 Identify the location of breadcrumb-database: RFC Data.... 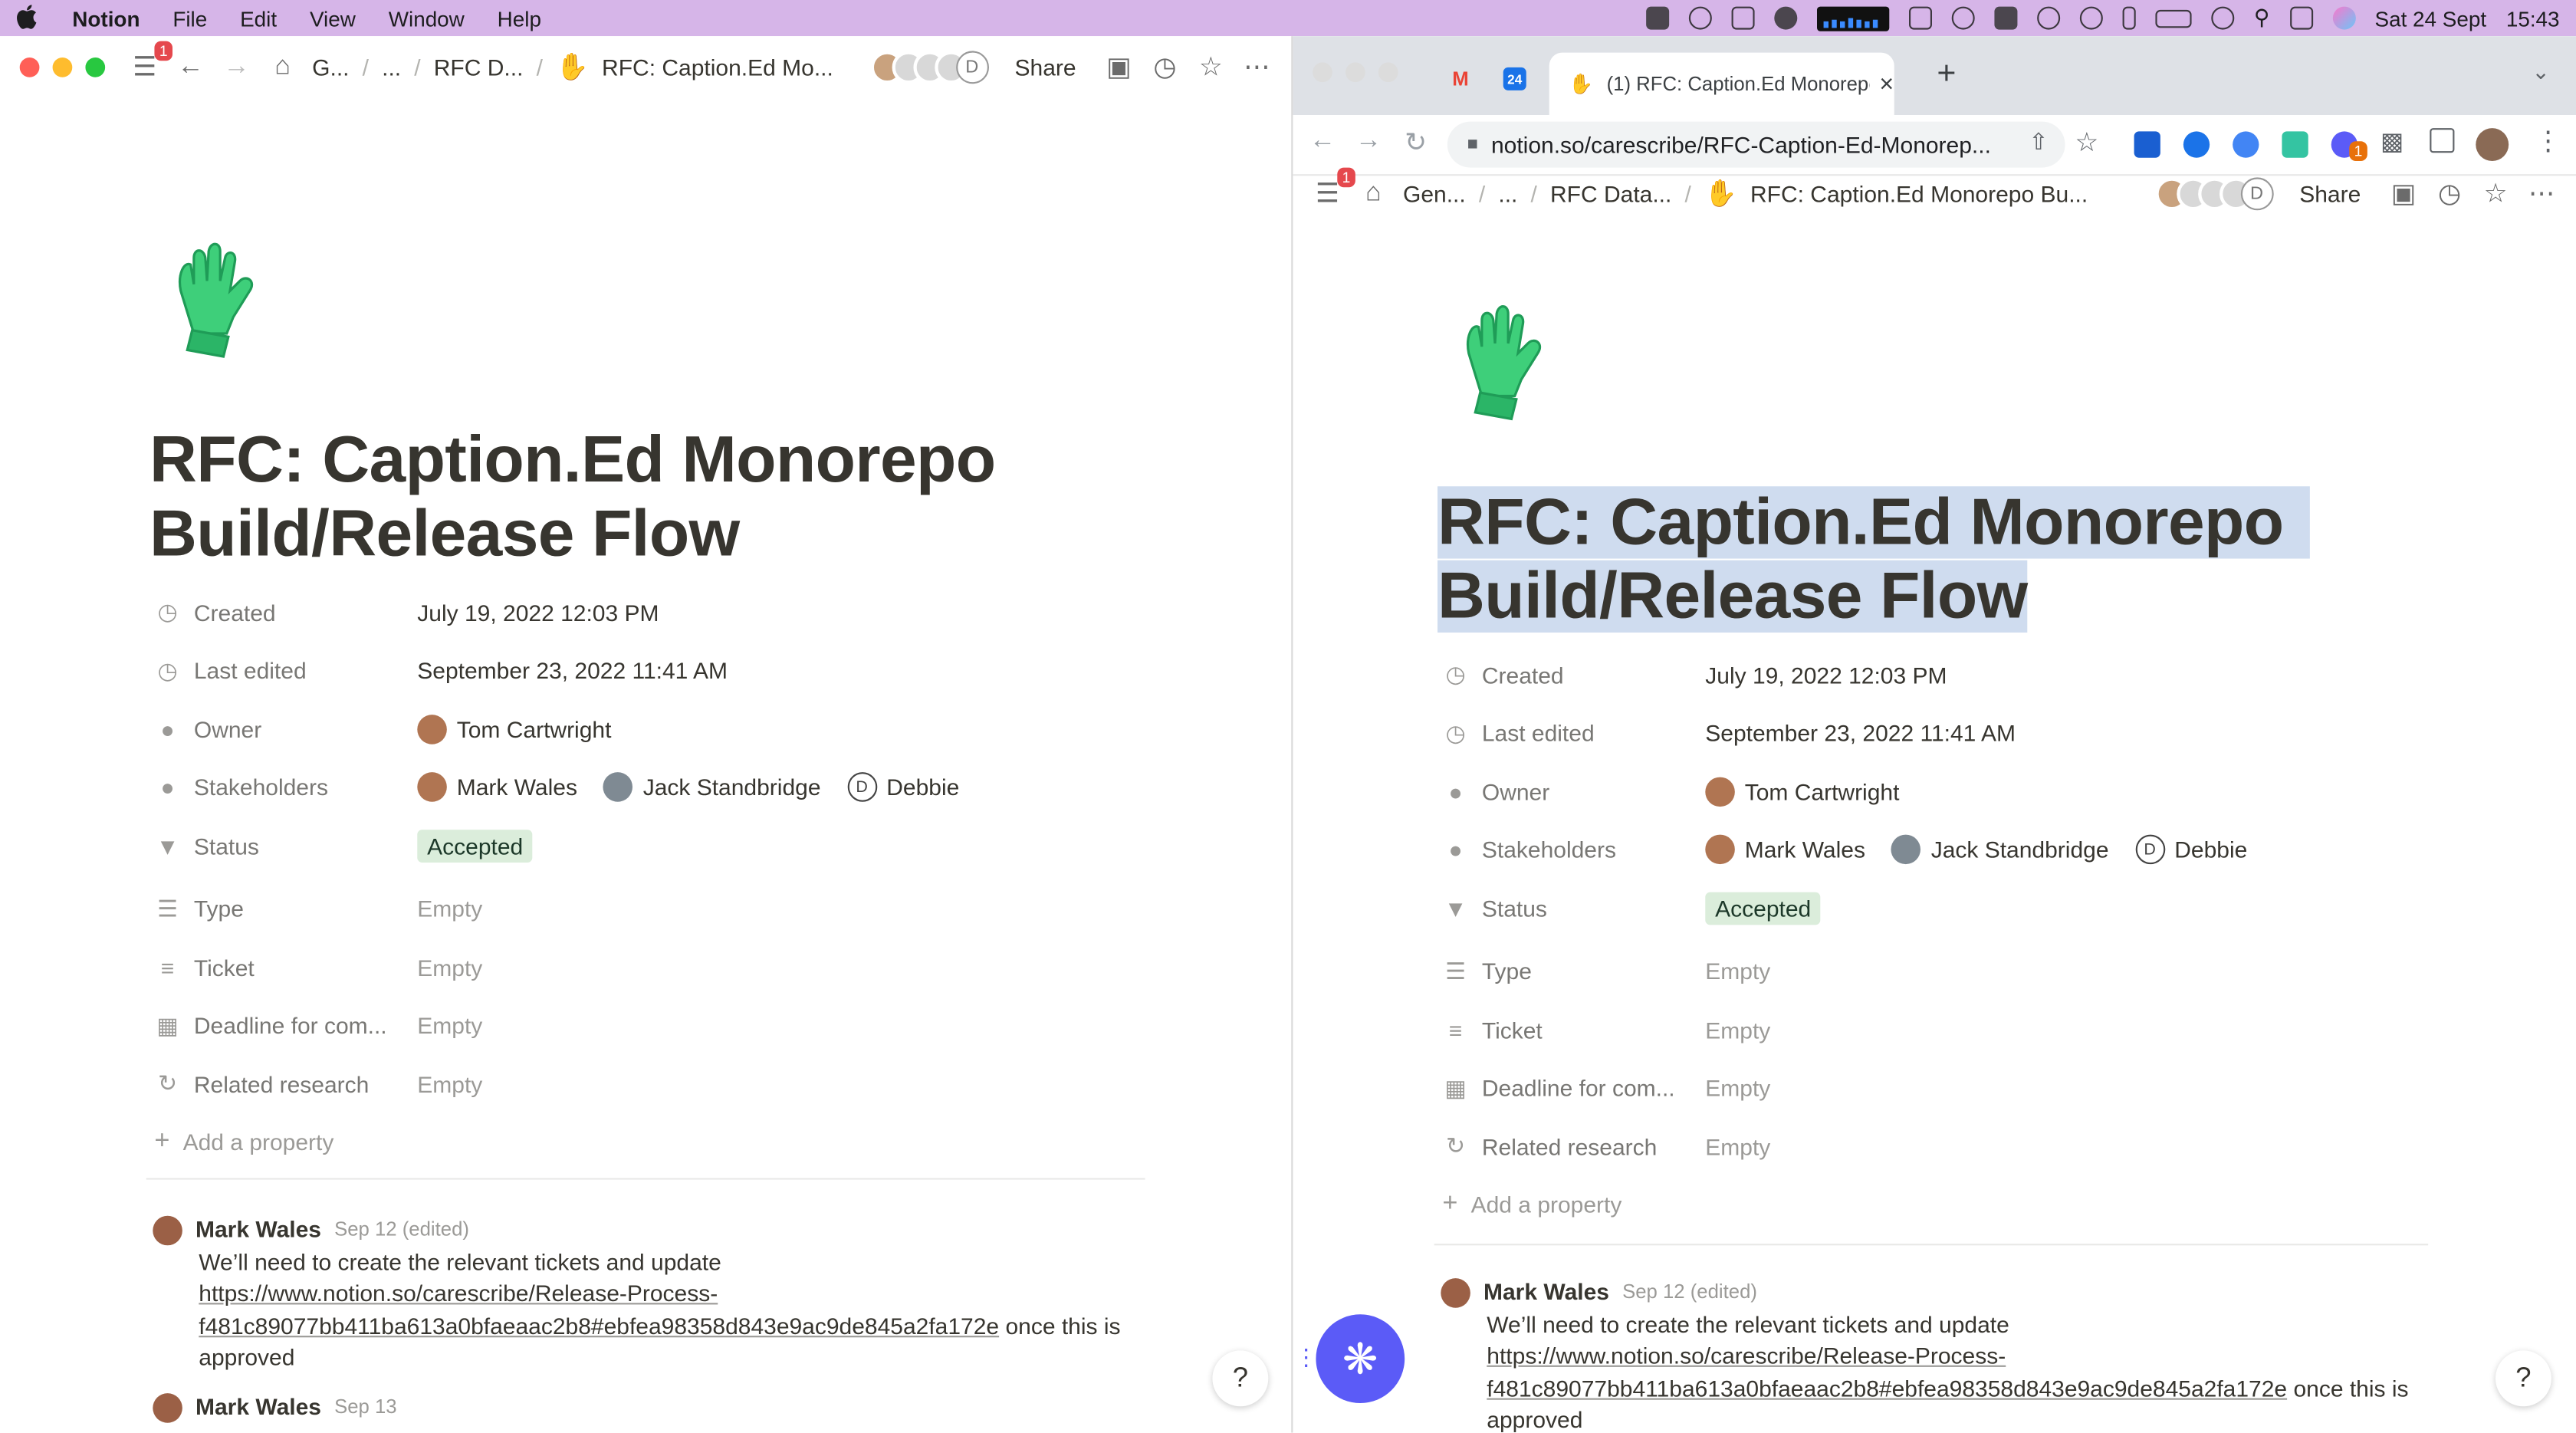
(1611, 194).